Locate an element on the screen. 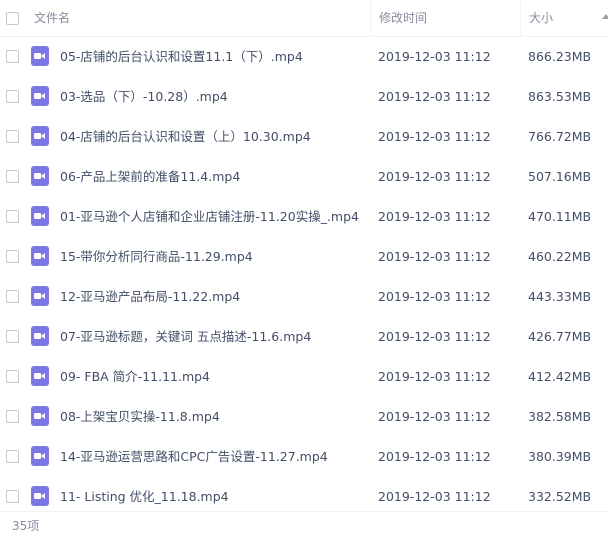 Image resolution: width=608 pixels, height=535 pixels. file-size: 426.77MB is located at coordinates (560, 336).